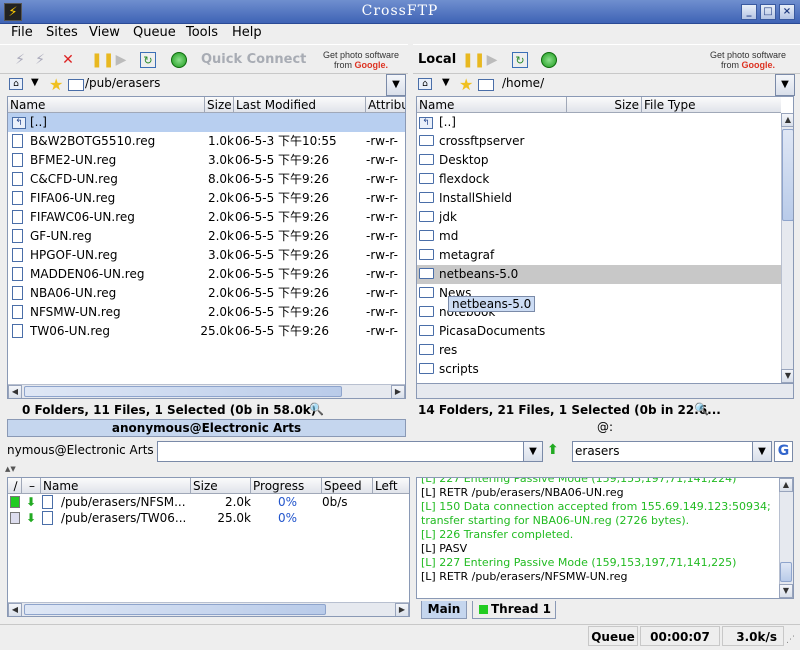  Describe the element at coordinates (148, 60) in the screenshot. I see `refresh-icon: ↻` at that location.